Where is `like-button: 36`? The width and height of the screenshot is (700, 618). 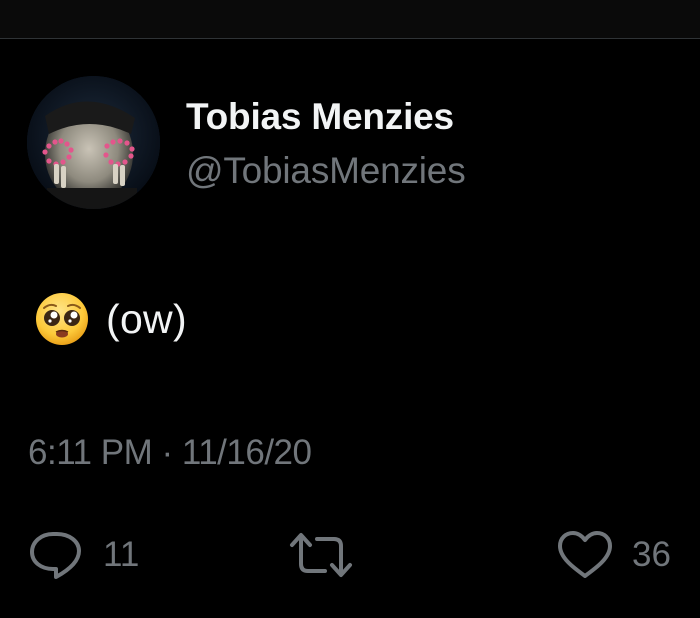
like-button: 36 is located at coordinates (613, 555).